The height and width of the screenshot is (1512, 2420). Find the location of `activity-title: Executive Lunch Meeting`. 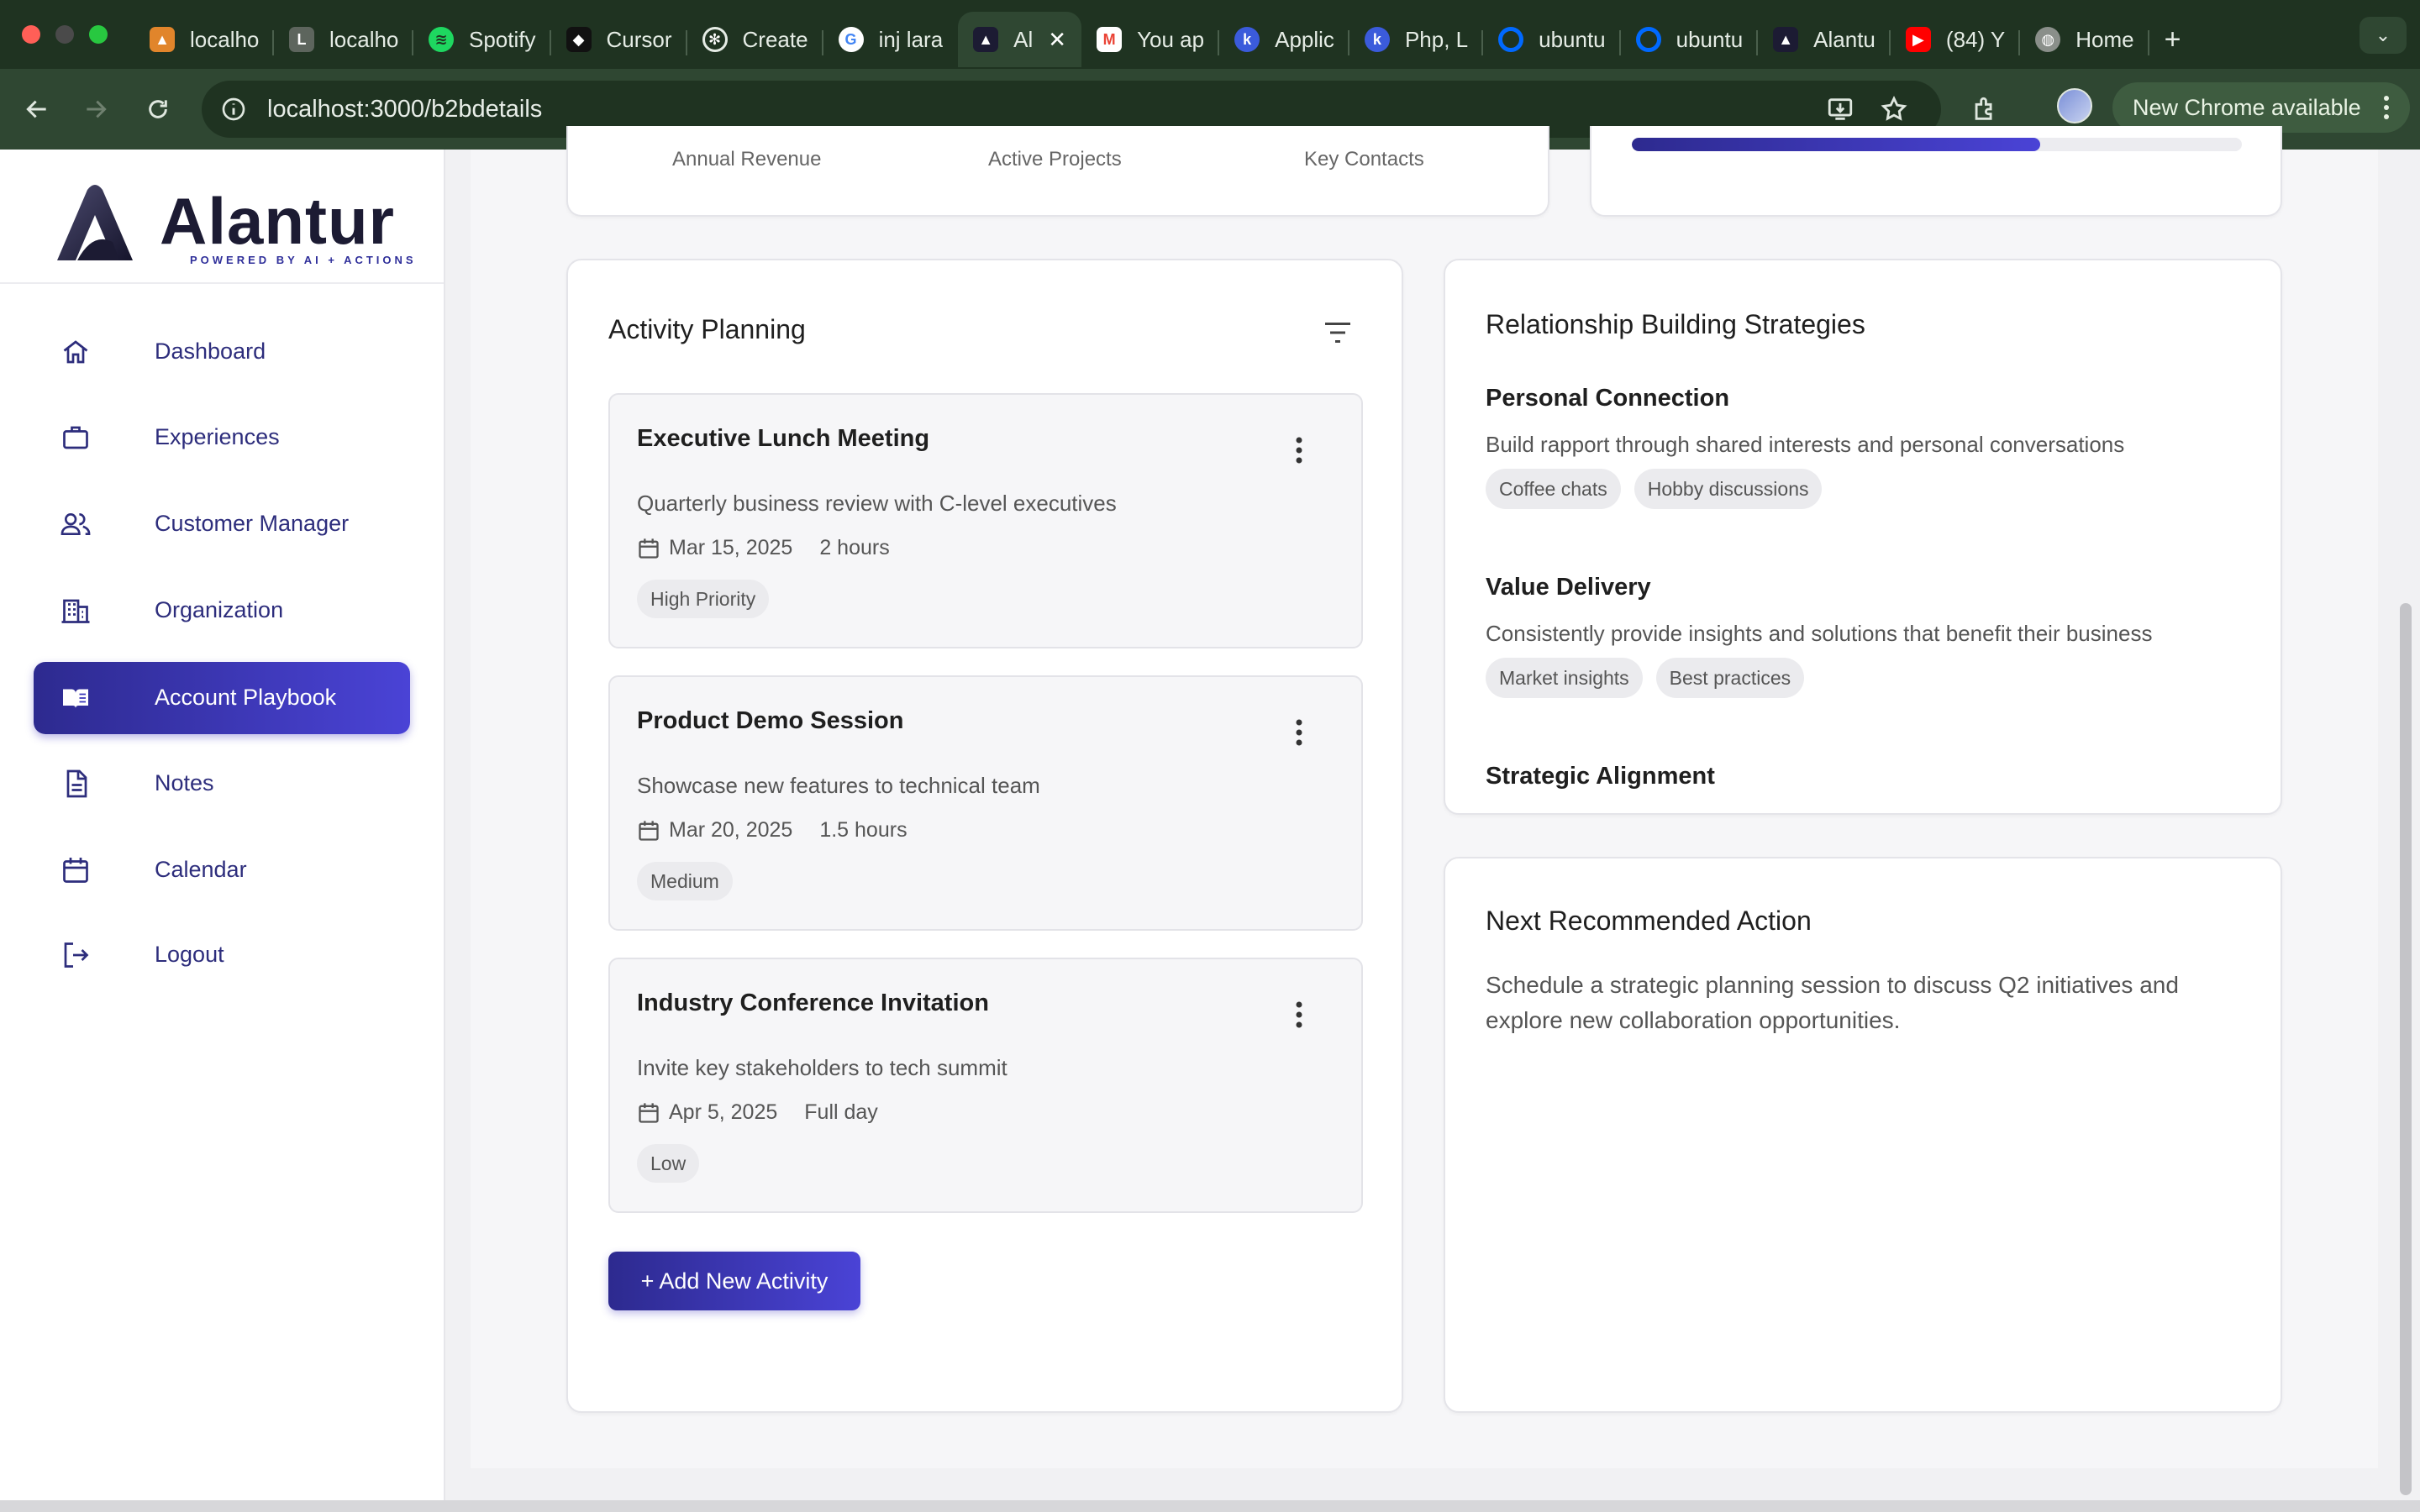

activity-title: Executive Lunch Meeting is located at coordinates (783, 438).